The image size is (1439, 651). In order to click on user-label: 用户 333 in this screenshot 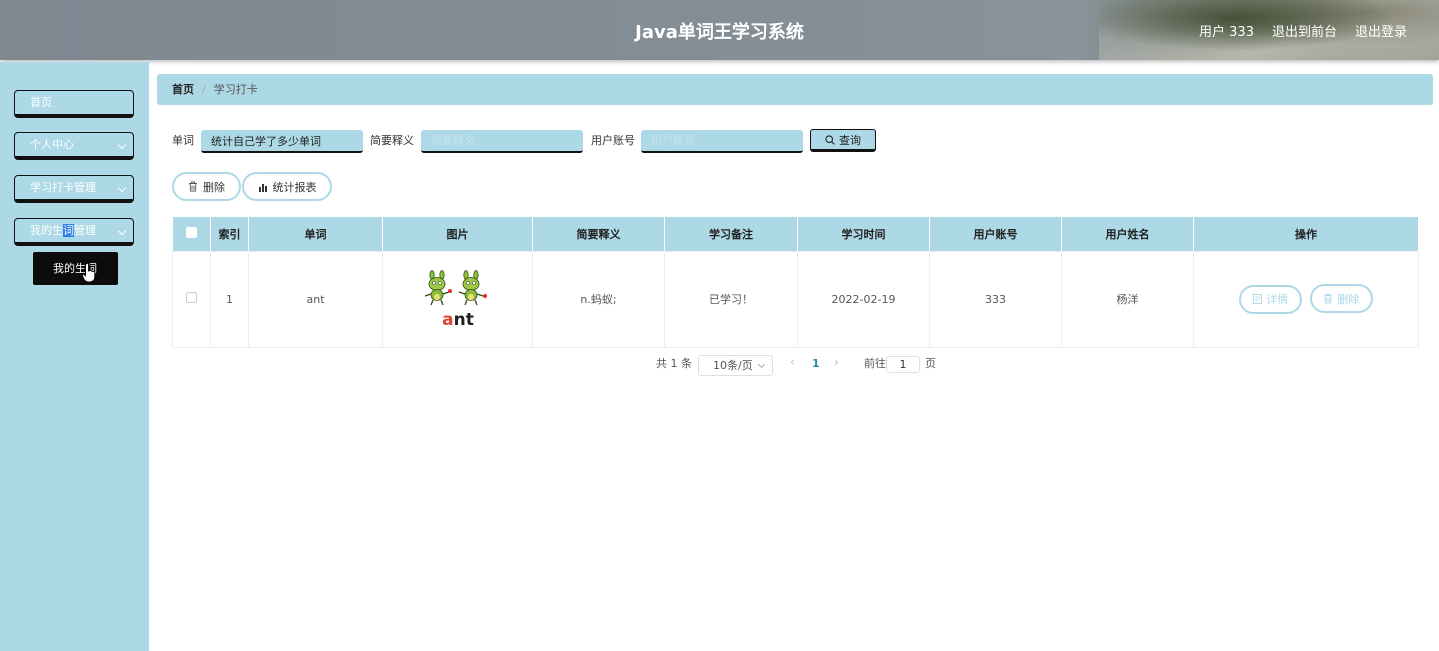, I will do `click(1226, 32)`.